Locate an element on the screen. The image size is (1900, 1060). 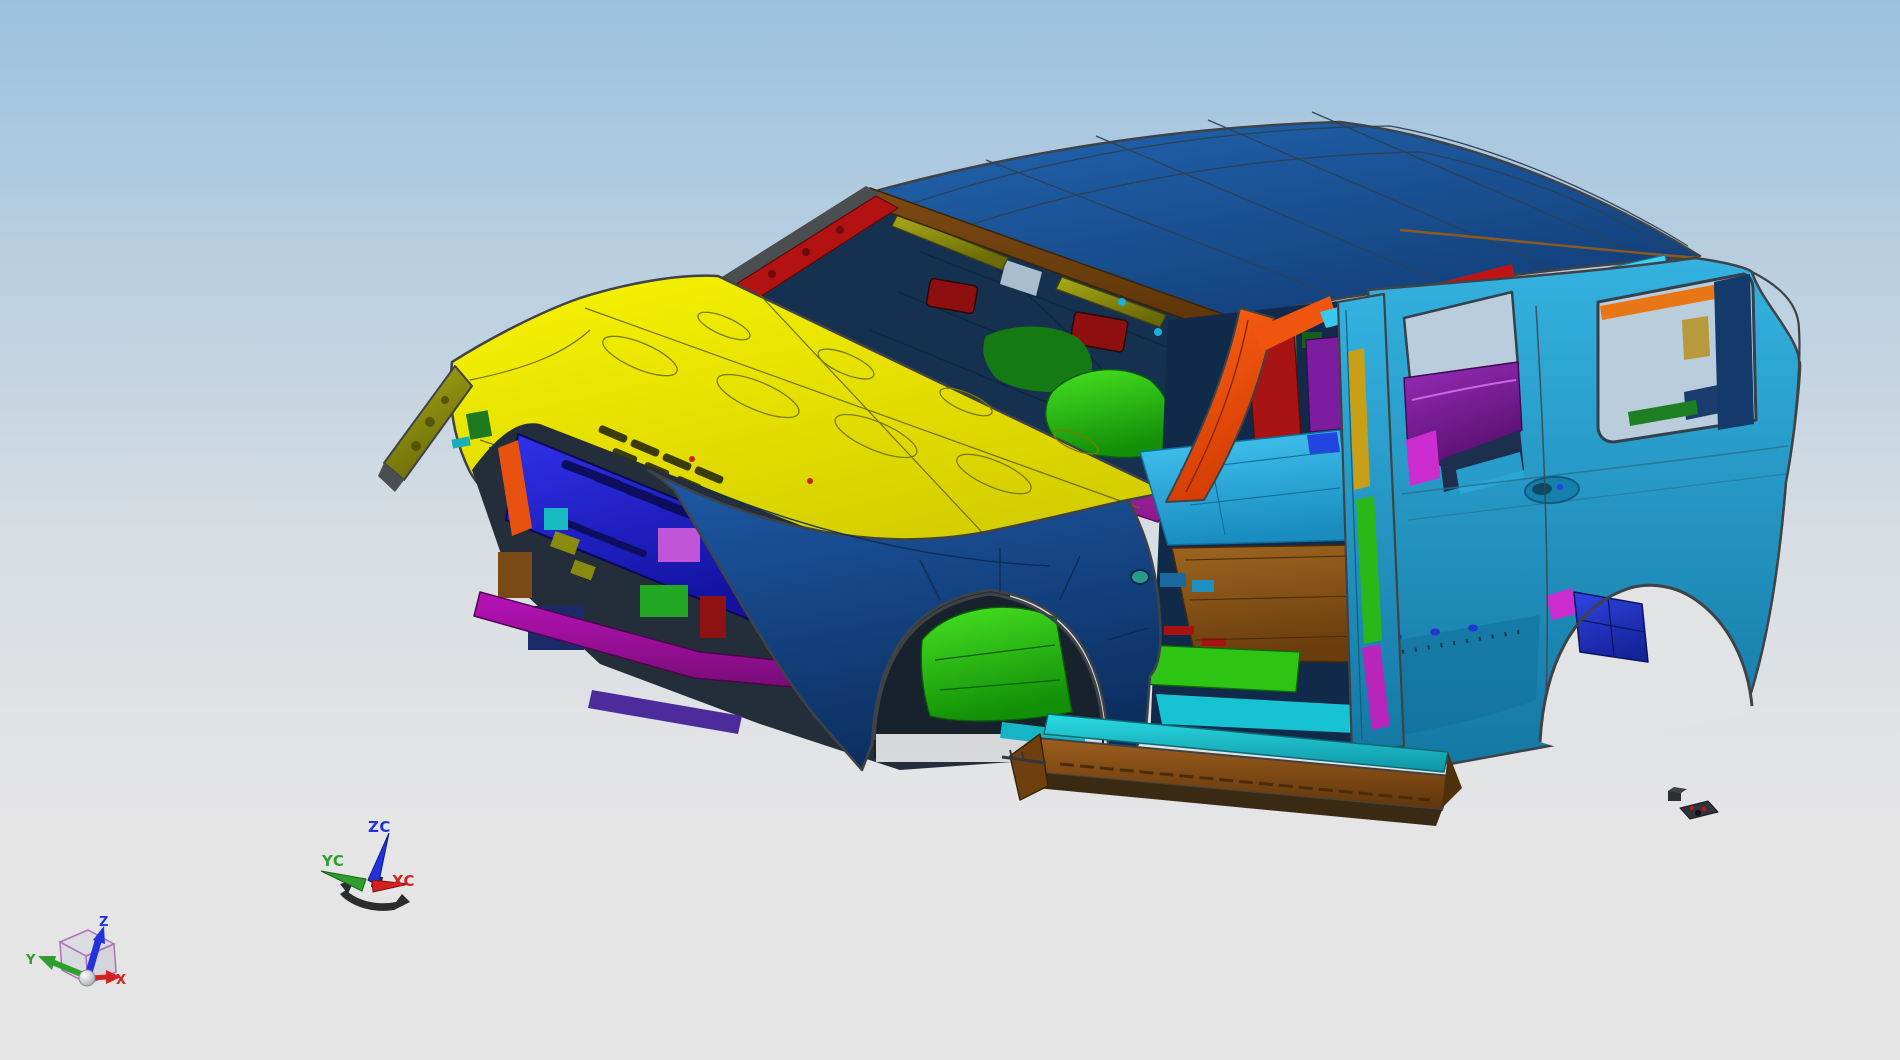
front-teal-block is located at coordinates (556, 519).